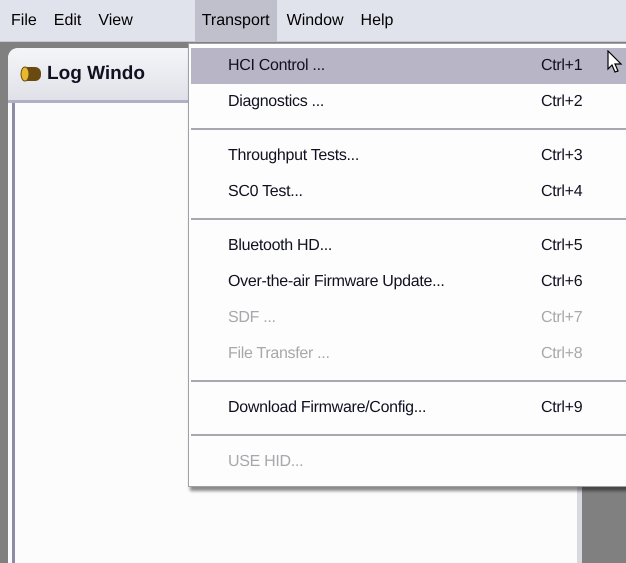 The image size is (626, 563). I want to click on menu-item: SC0 Test... Ctrl+4, so click(408, 192).